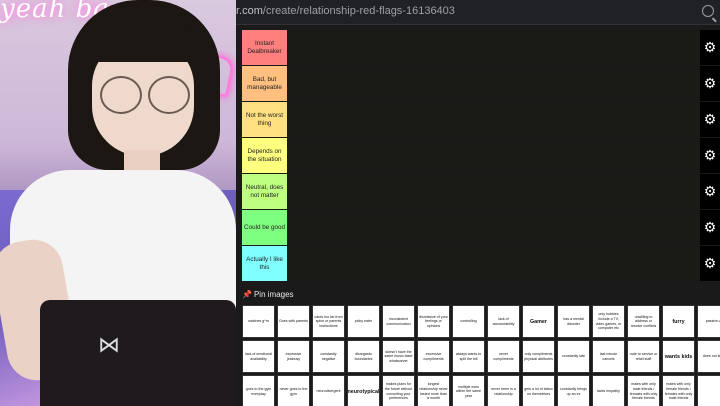  I want to click on pin-tile: neurodivergent, so click(328, 390).